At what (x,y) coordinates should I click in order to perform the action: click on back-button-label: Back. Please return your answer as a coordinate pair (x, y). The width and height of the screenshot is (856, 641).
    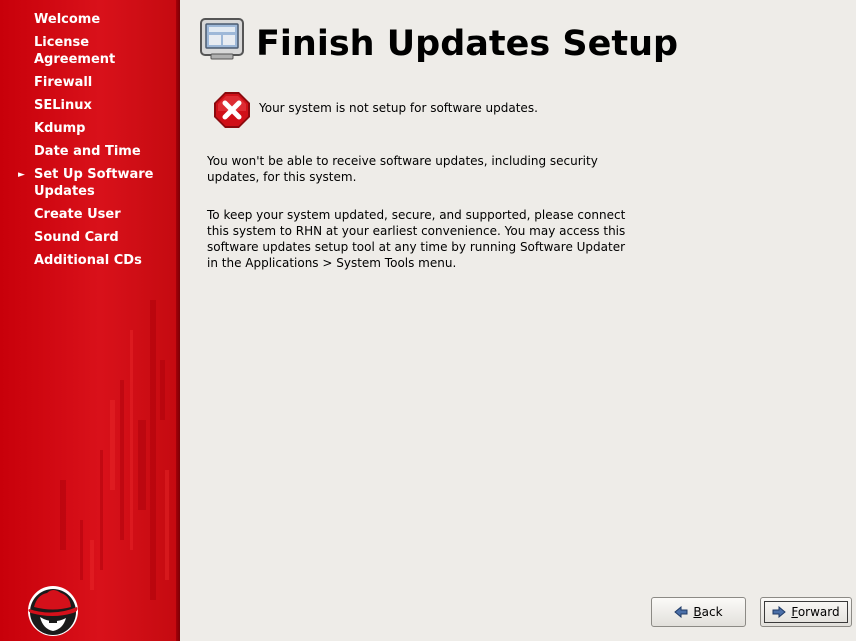
    Looking at the image, I should click on (708, 612).